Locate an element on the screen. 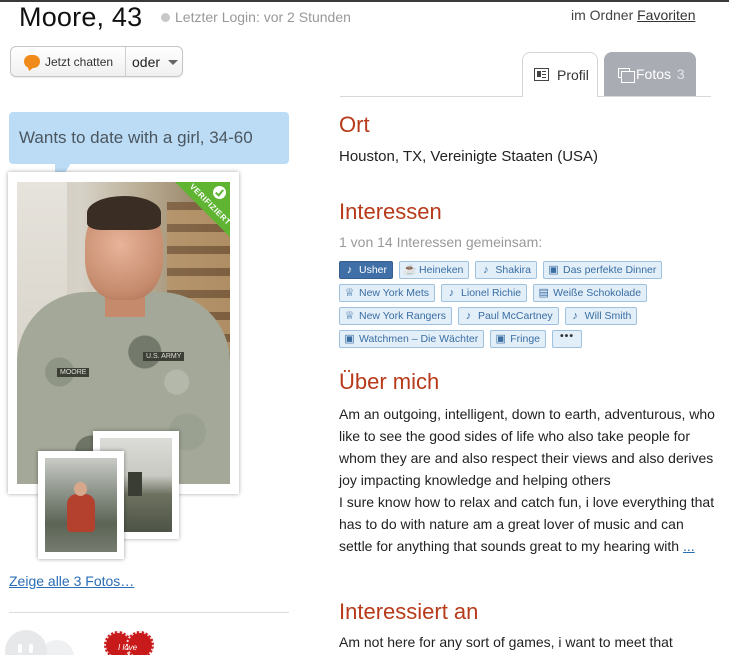  offline-dot-icon is located at coordinates (165, 17).